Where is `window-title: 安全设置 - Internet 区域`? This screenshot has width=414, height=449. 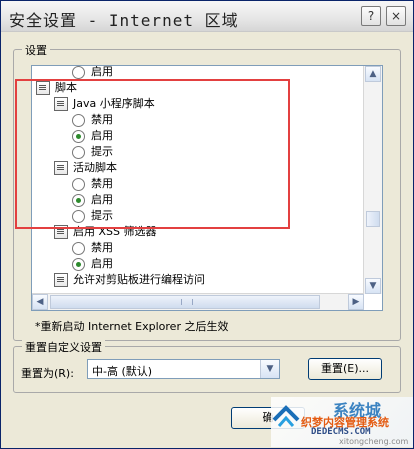
window-title: 安全设置 - Internet 区域 is located at coordinates (124, 20).